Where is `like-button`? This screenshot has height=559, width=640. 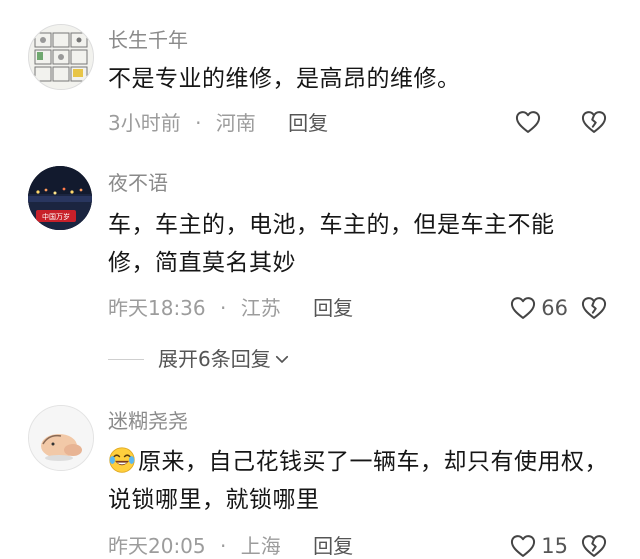 like-button is located at coordinates (530, 122).